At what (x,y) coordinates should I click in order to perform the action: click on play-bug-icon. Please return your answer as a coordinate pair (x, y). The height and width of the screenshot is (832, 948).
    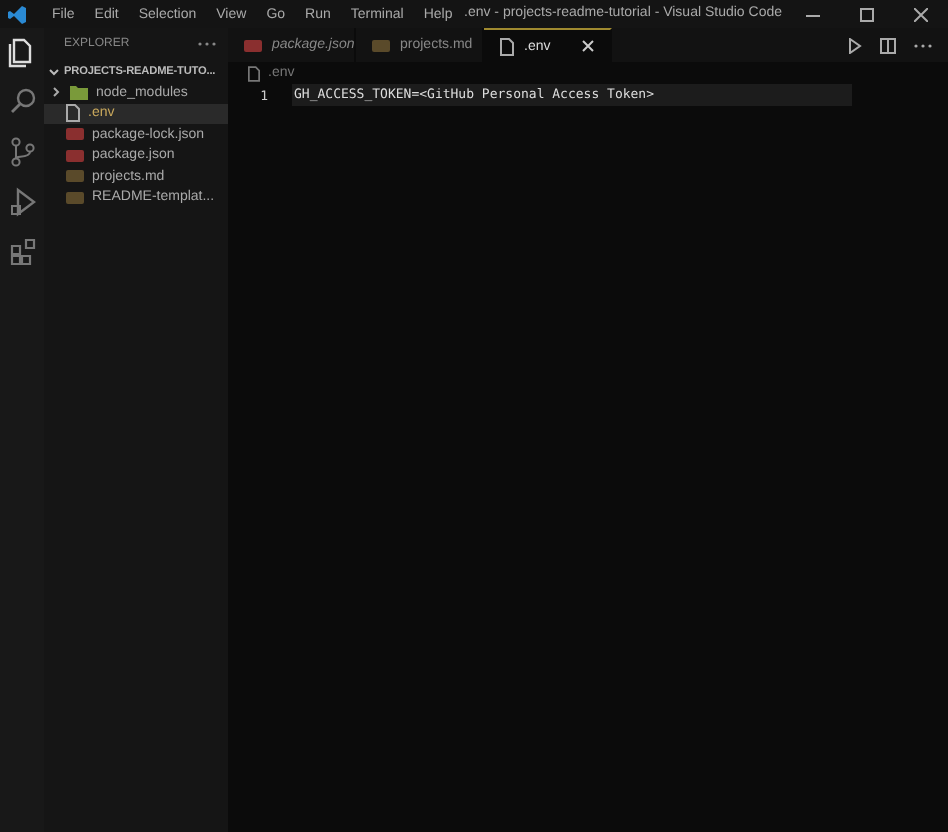
    Looking at the image, I should click on (22, 202).